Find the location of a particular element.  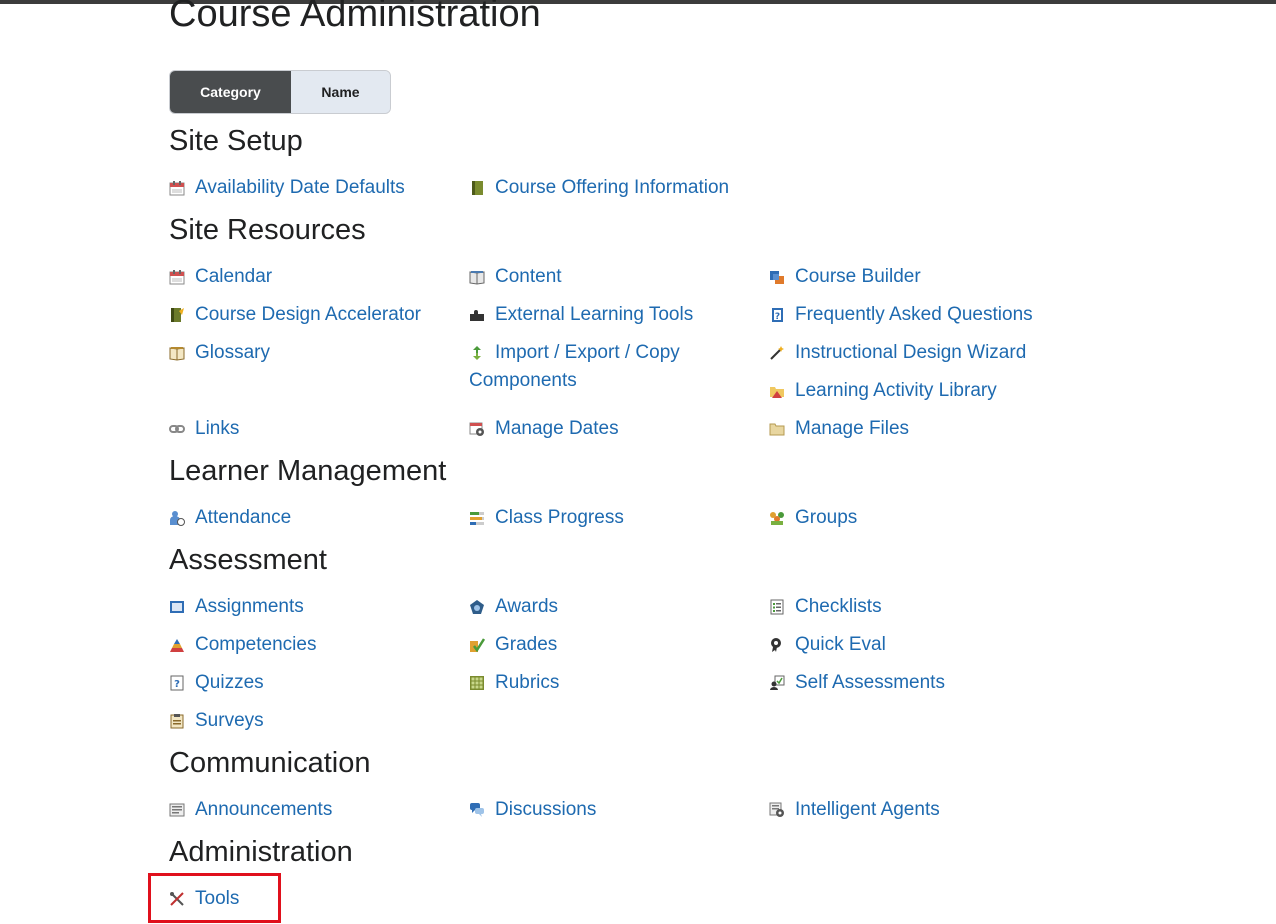

design-accelerator-icon is located at coordinates (177, 315).